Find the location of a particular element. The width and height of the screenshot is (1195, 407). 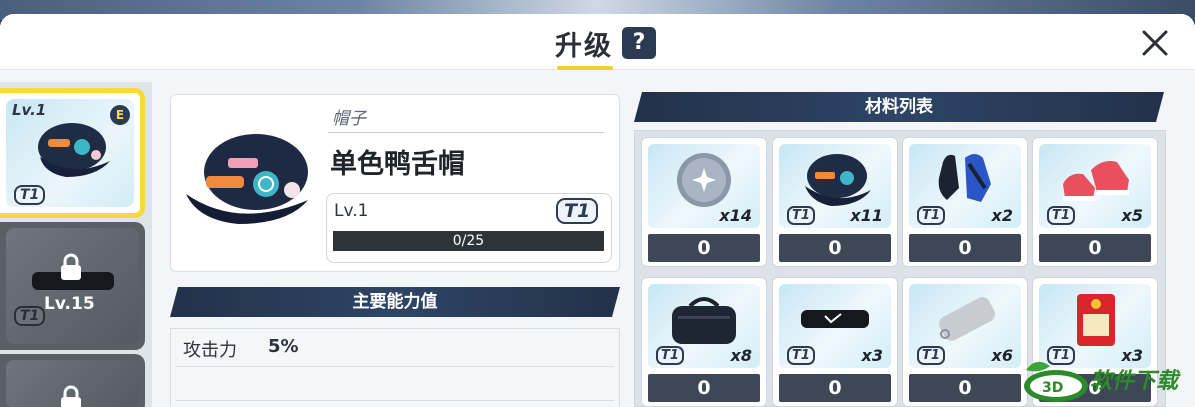

close-button is located at coordinates (1155, 43).